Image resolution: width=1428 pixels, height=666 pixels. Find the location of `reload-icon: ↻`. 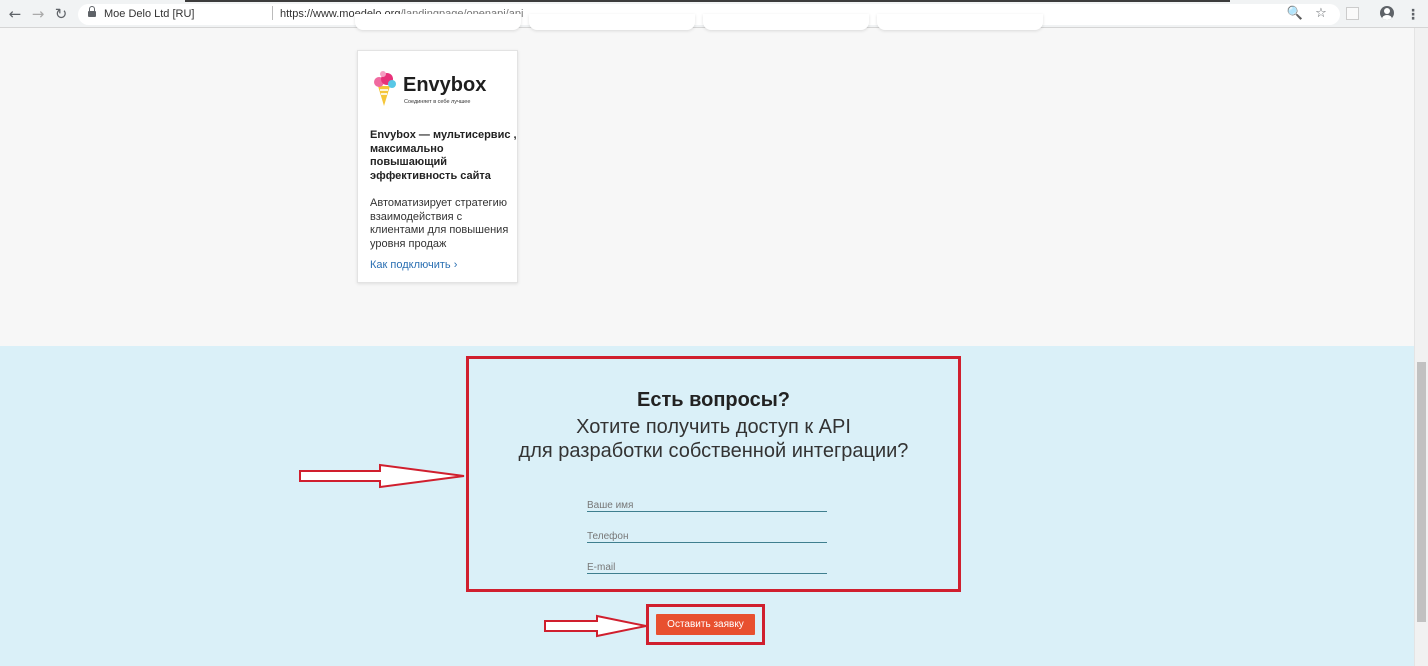

reload-icon: ↻ is located at coordinates (61, 14).